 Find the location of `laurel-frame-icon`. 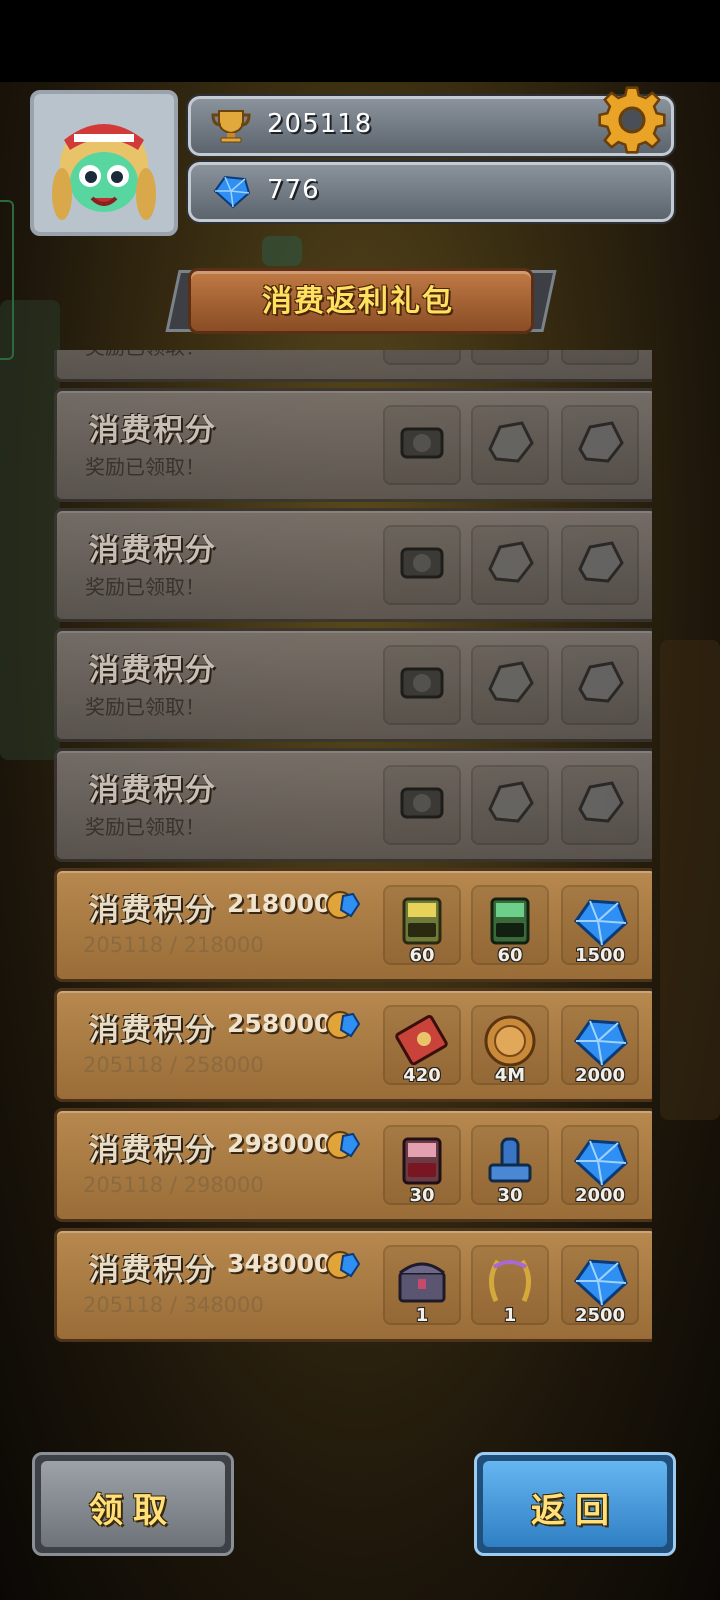

laurel-frame-icon is located at coordinates (510, 1281).